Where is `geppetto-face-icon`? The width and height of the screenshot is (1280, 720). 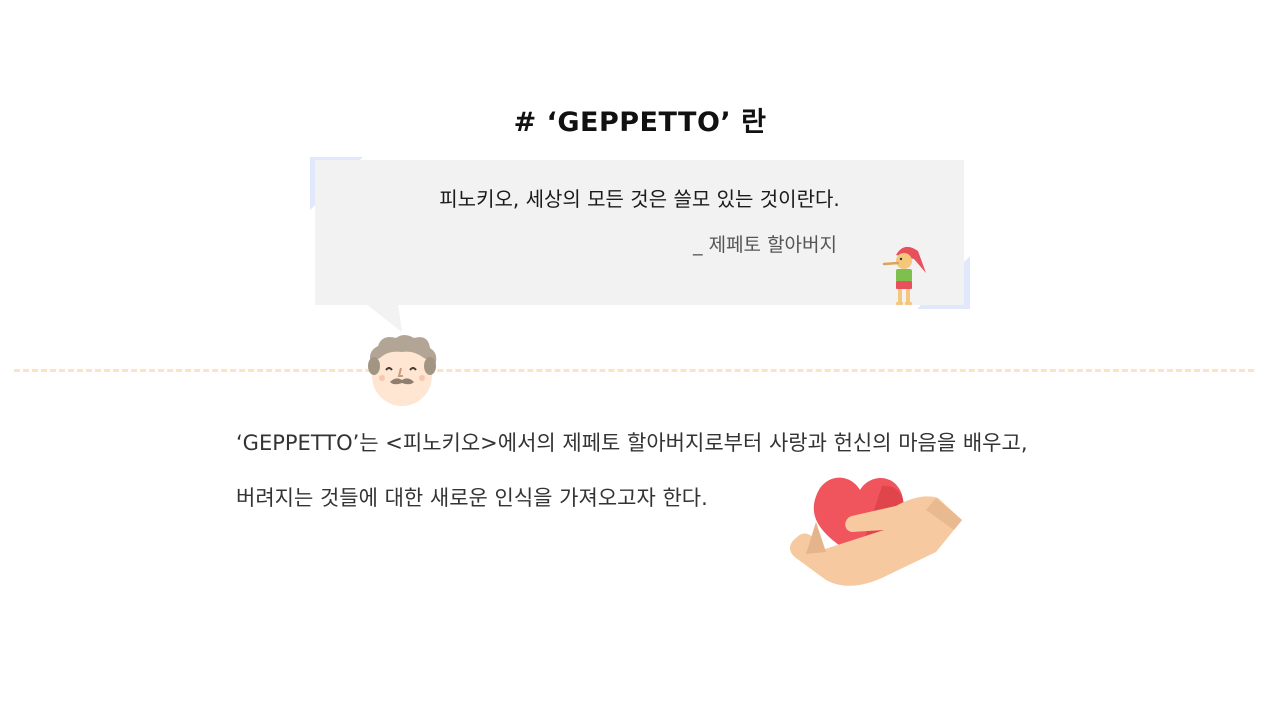 geppetto-face-icon is located at coordinates (402, 370).